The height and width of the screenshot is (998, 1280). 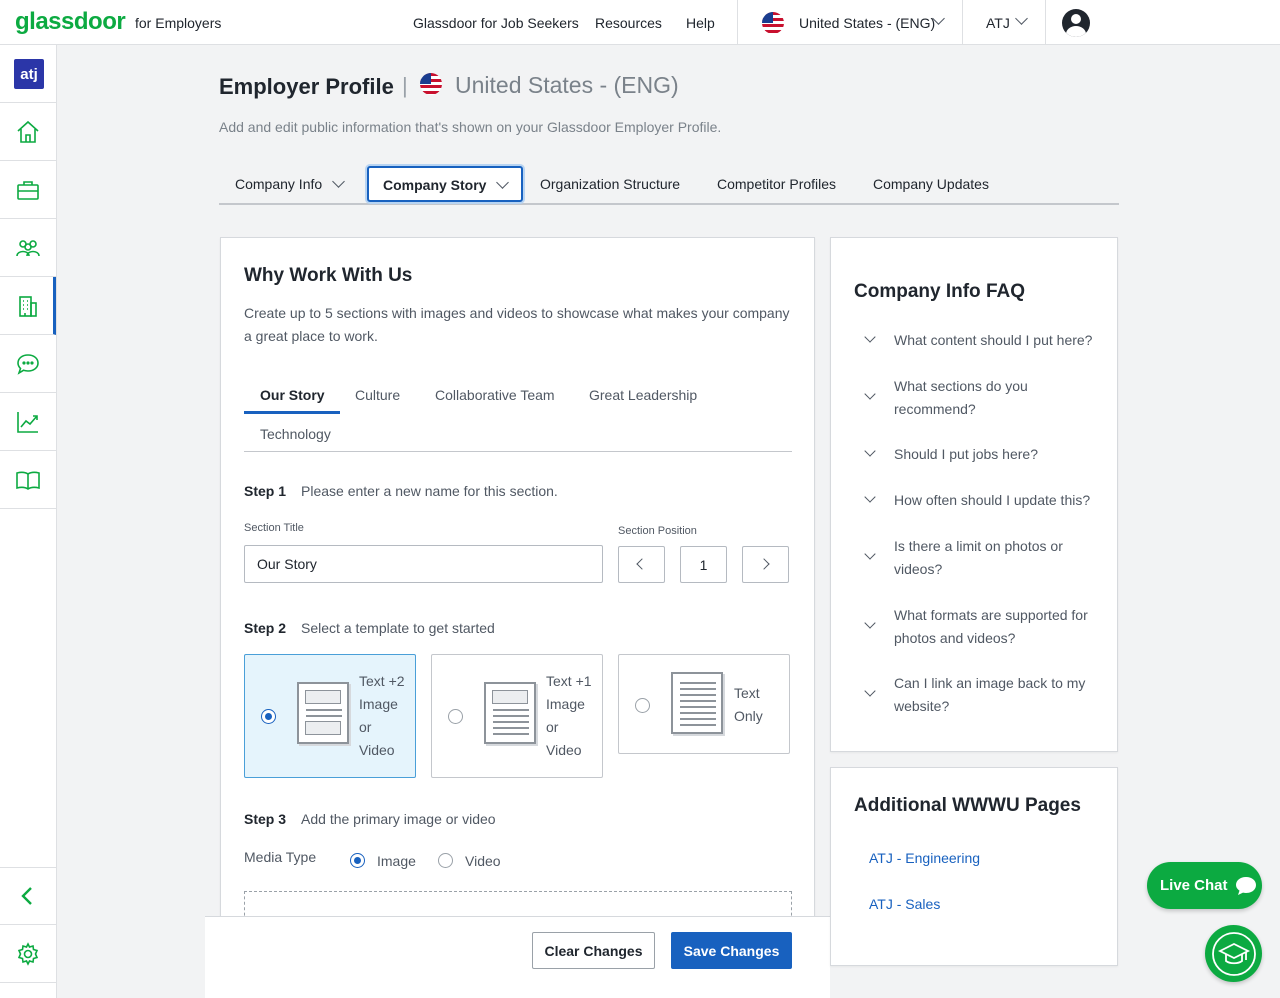 I want to click on tab-company-info: Company Info, so click(x=290, y=183).